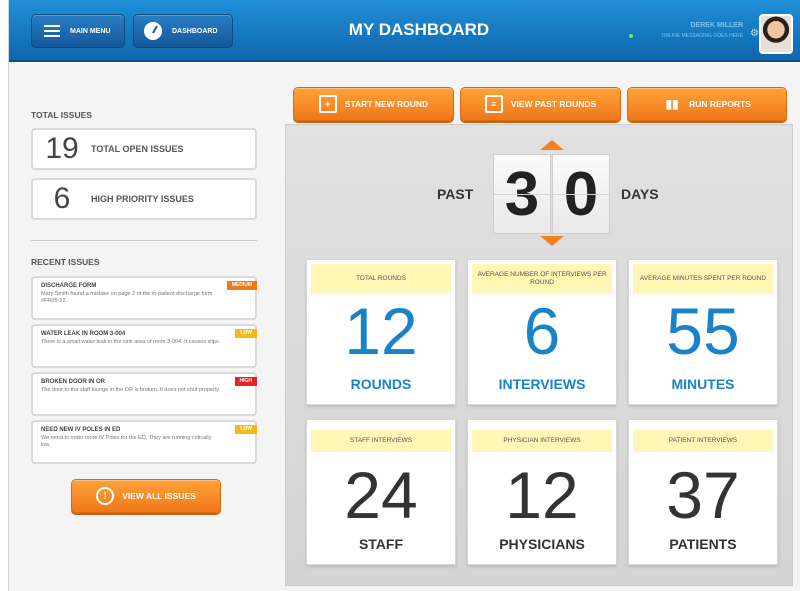 This screenshot has height=591, width=800. Describe the element at coordinates (69, 286) in the screenshot. I see `issue-title: DISCHARGE FORM` at that location.